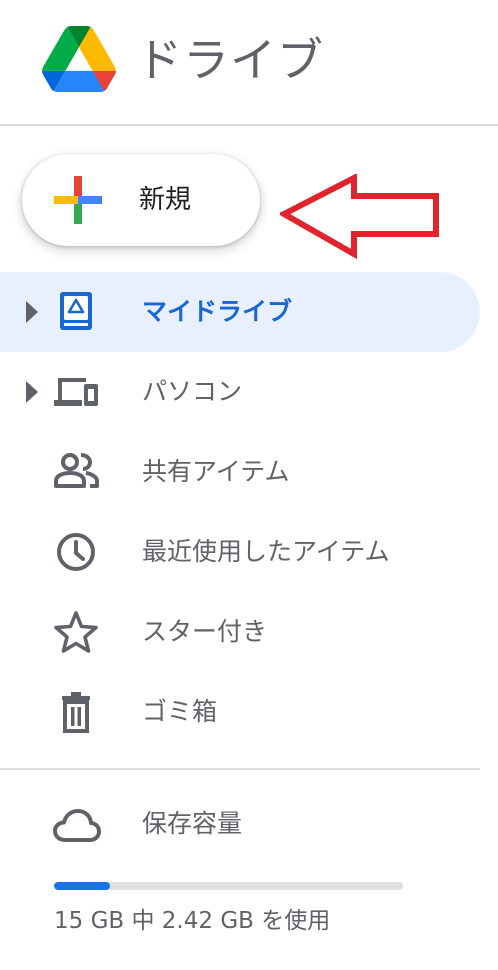 The width and height of the screenshot is (498, 970). I want to click on storage-progress-bar, so click(228, 886).